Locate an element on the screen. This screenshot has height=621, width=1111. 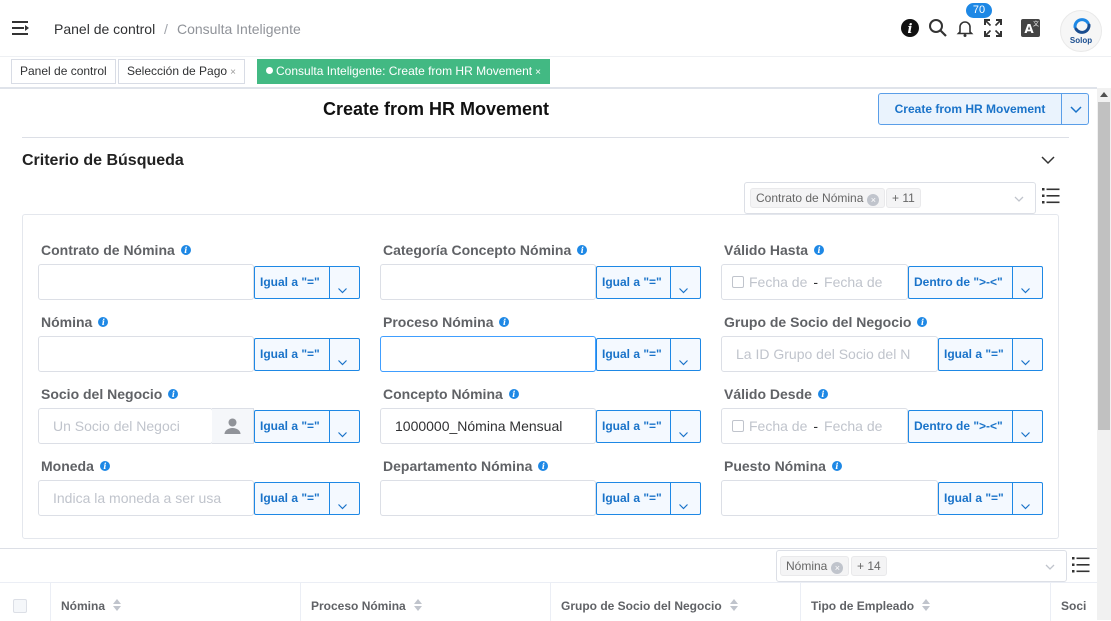
breadcrumb-current: Consulta Inteligente is located at coordinates (239, 29).